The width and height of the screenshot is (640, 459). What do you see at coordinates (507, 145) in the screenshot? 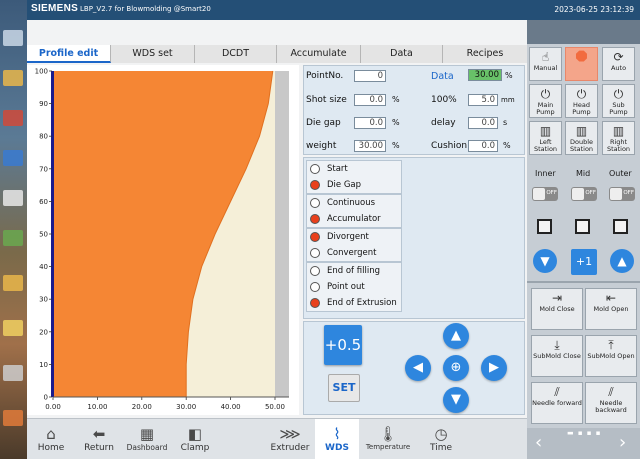
I see `cushion-unit: %` at bounding box center [507, 145].